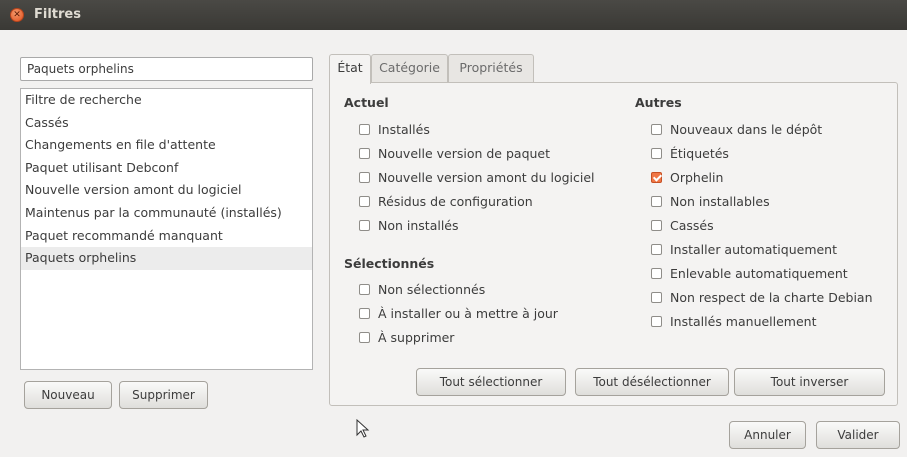  Describe the element at coordinates (409, 68) in the screenshot. I see `tab-category: Catégorie` at that location.